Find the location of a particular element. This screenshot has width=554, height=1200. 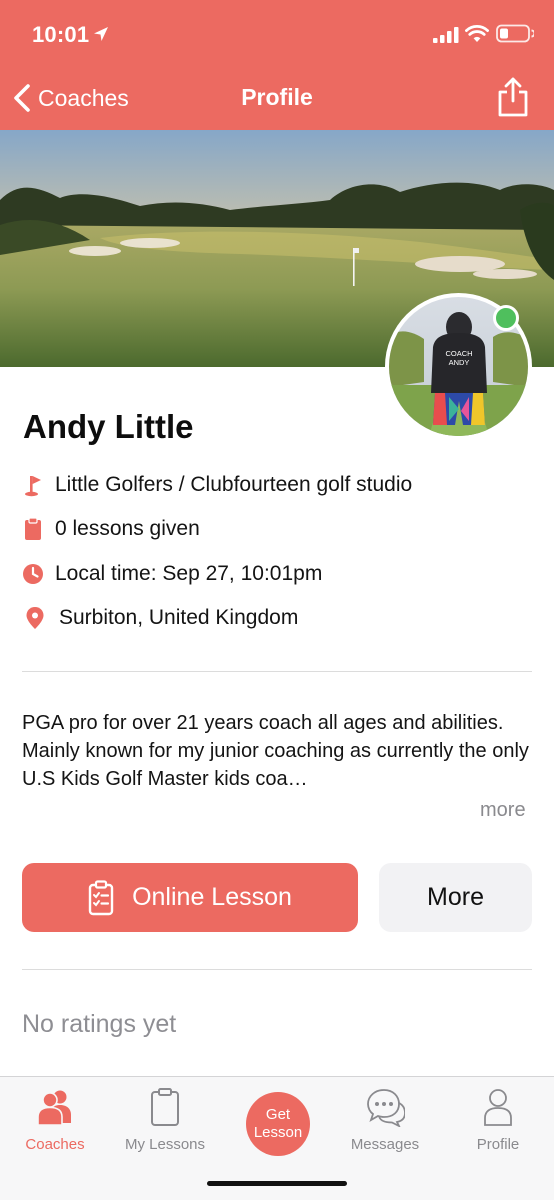

tab-profile: Profile is located at coordinates (498, 1117).